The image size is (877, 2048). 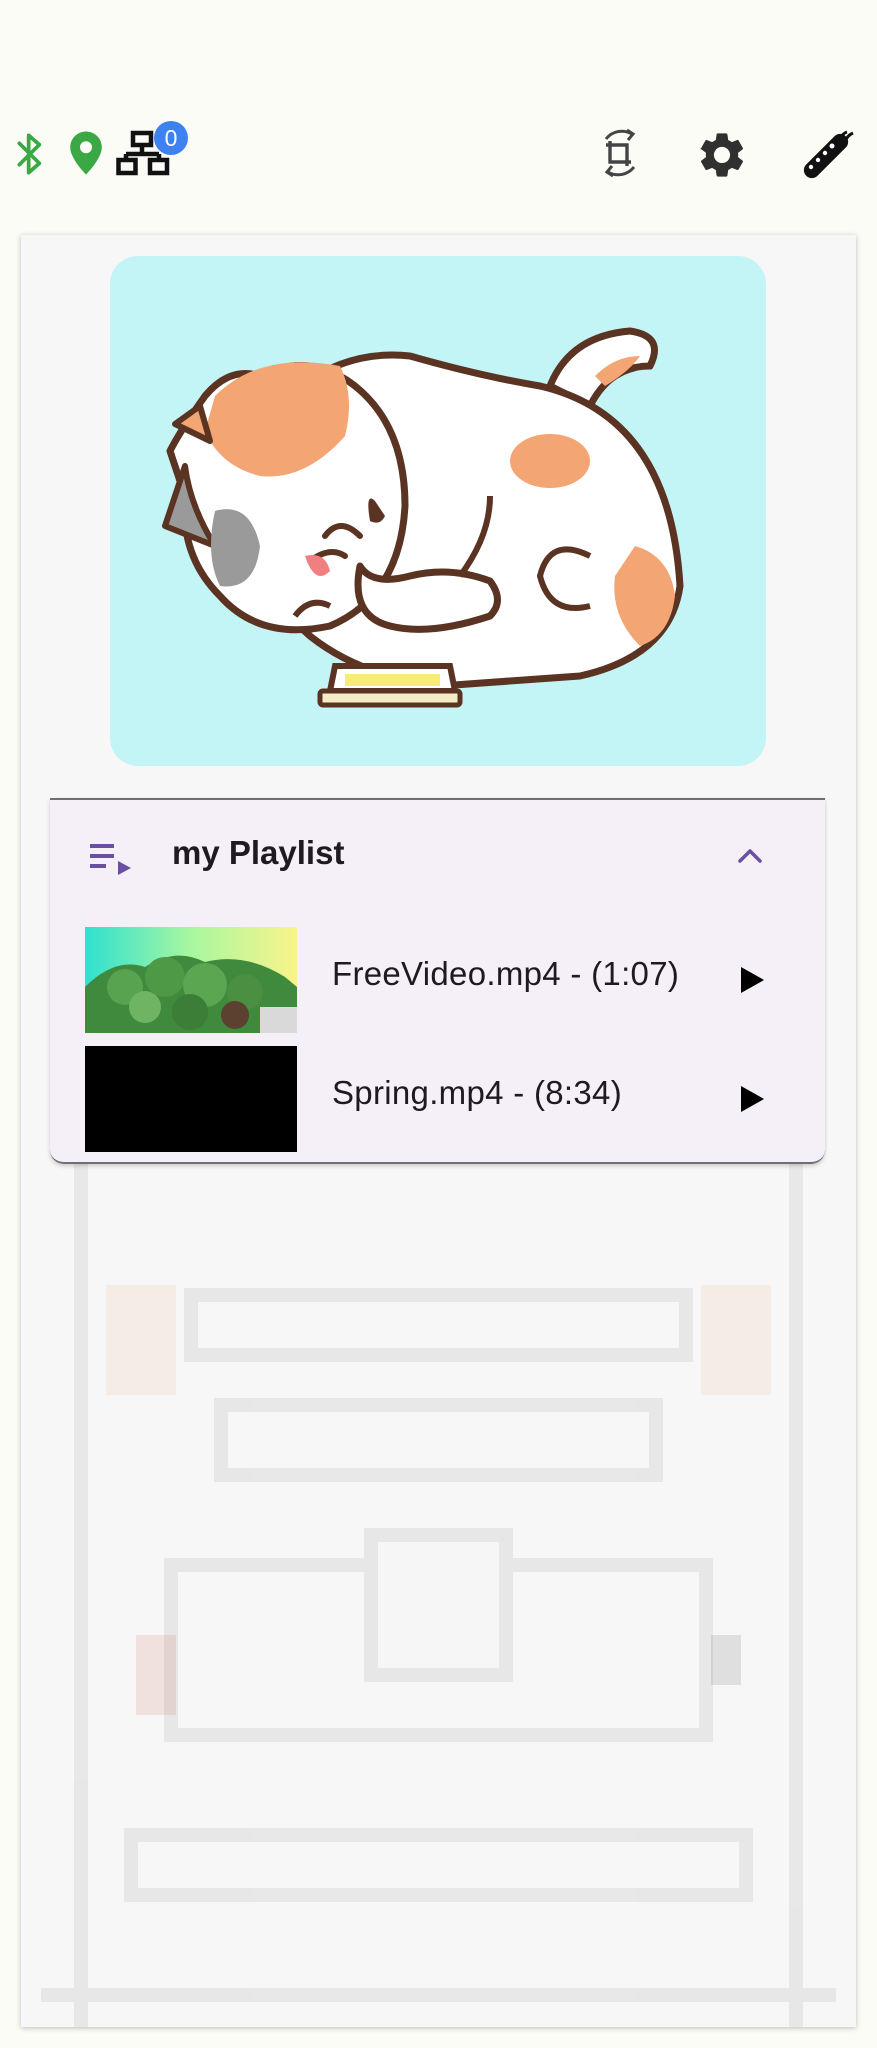 I want to click on top-status-bar: 0, so click(x=438, y=115).